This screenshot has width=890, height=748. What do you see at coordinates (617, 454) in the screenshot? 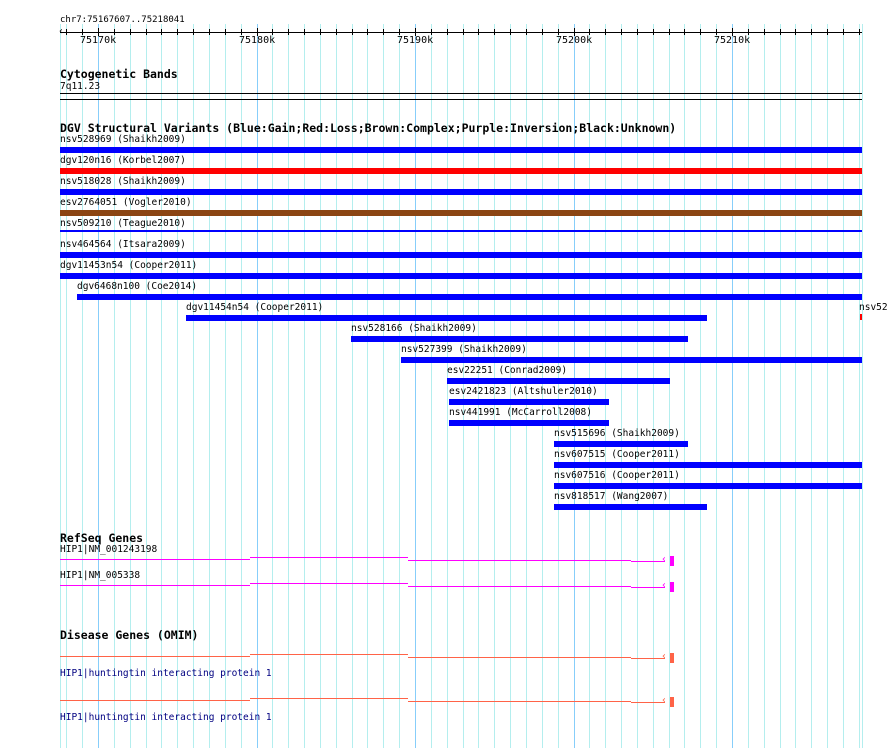
I see `dgv-variant-label: nsv607515 (Cooper2011)` at bounding box center [617, 454].